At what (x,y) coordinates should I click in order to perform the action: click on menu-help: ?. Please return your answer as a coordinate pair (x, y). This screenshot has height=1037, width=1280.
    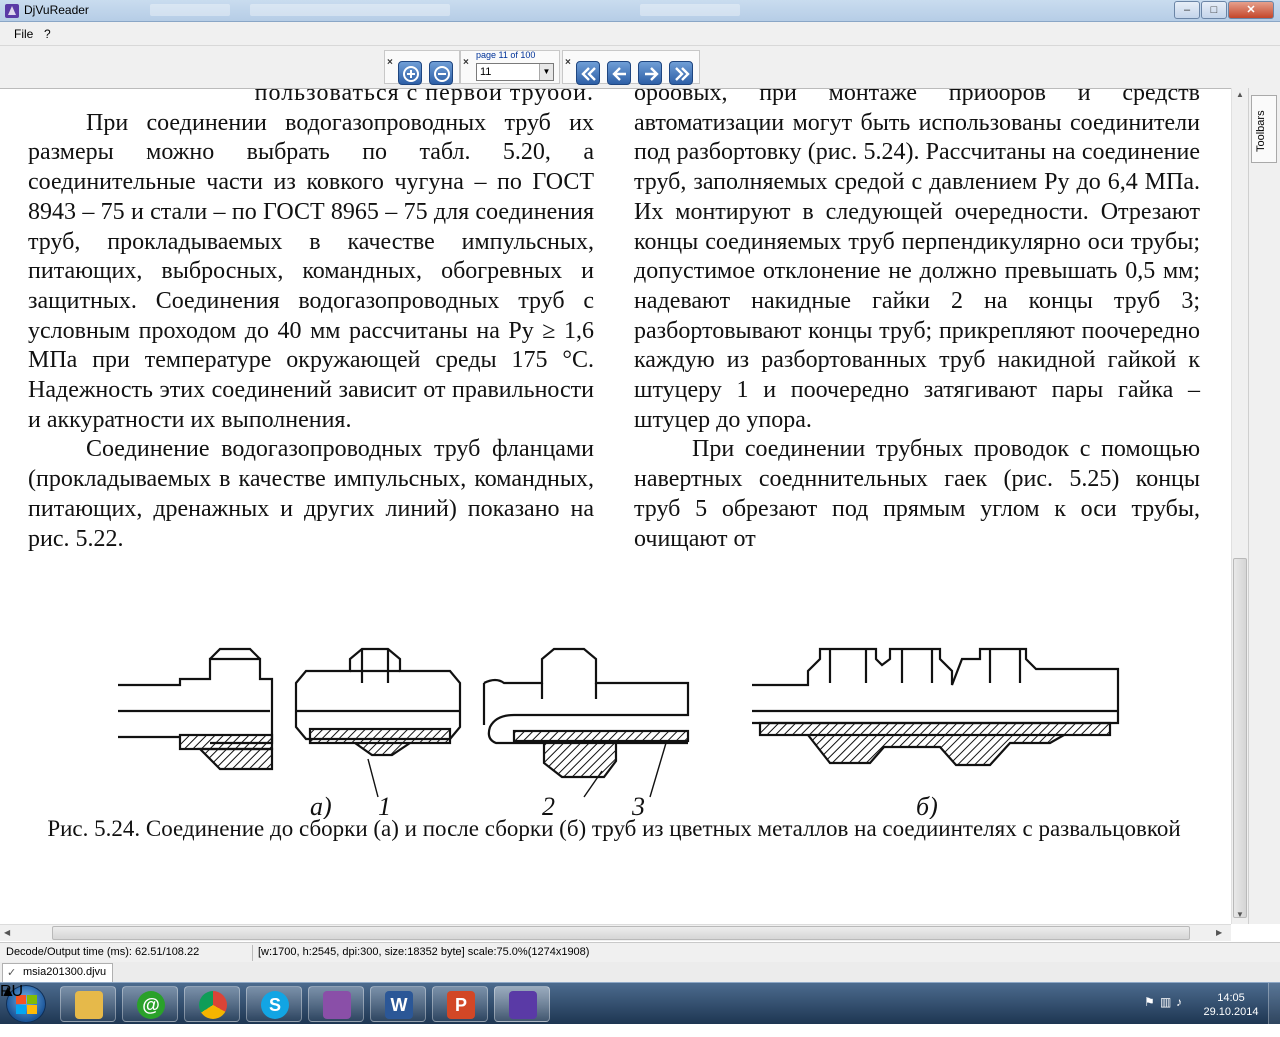
    Looking at the image, I should click on (47, 34).